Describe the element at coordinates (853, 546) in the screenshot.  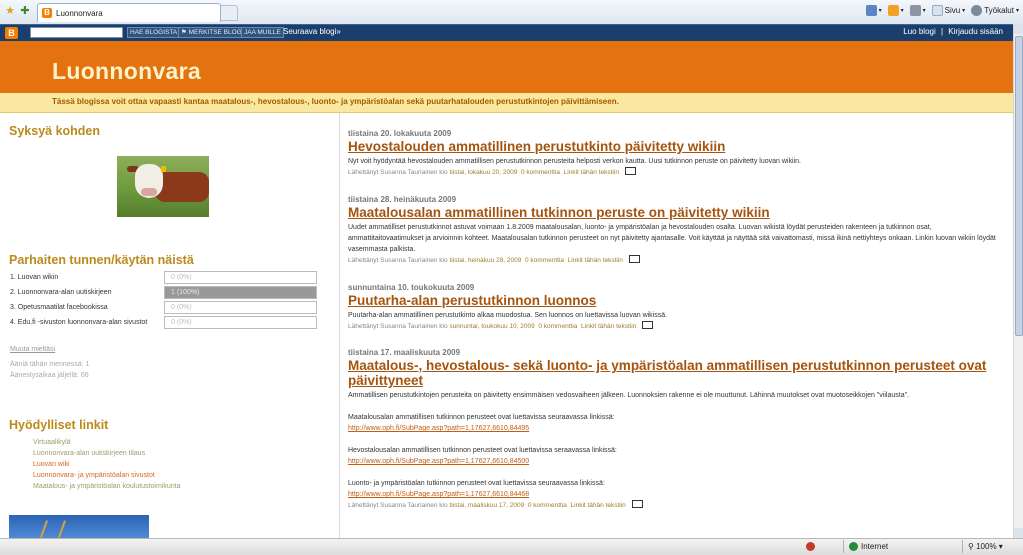
I see `globe-icon` at that location.